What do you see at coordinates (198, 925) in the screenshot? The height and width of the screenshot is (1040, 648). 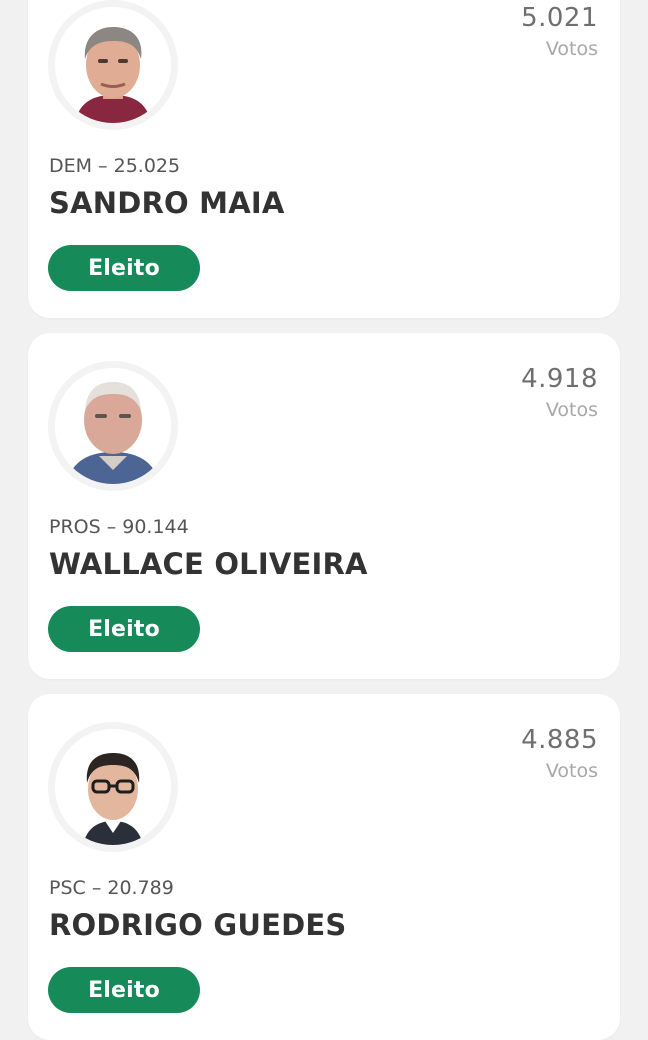 I see `candidate-name: RODRIGO GUEDES` at bounding box center [198, 925].